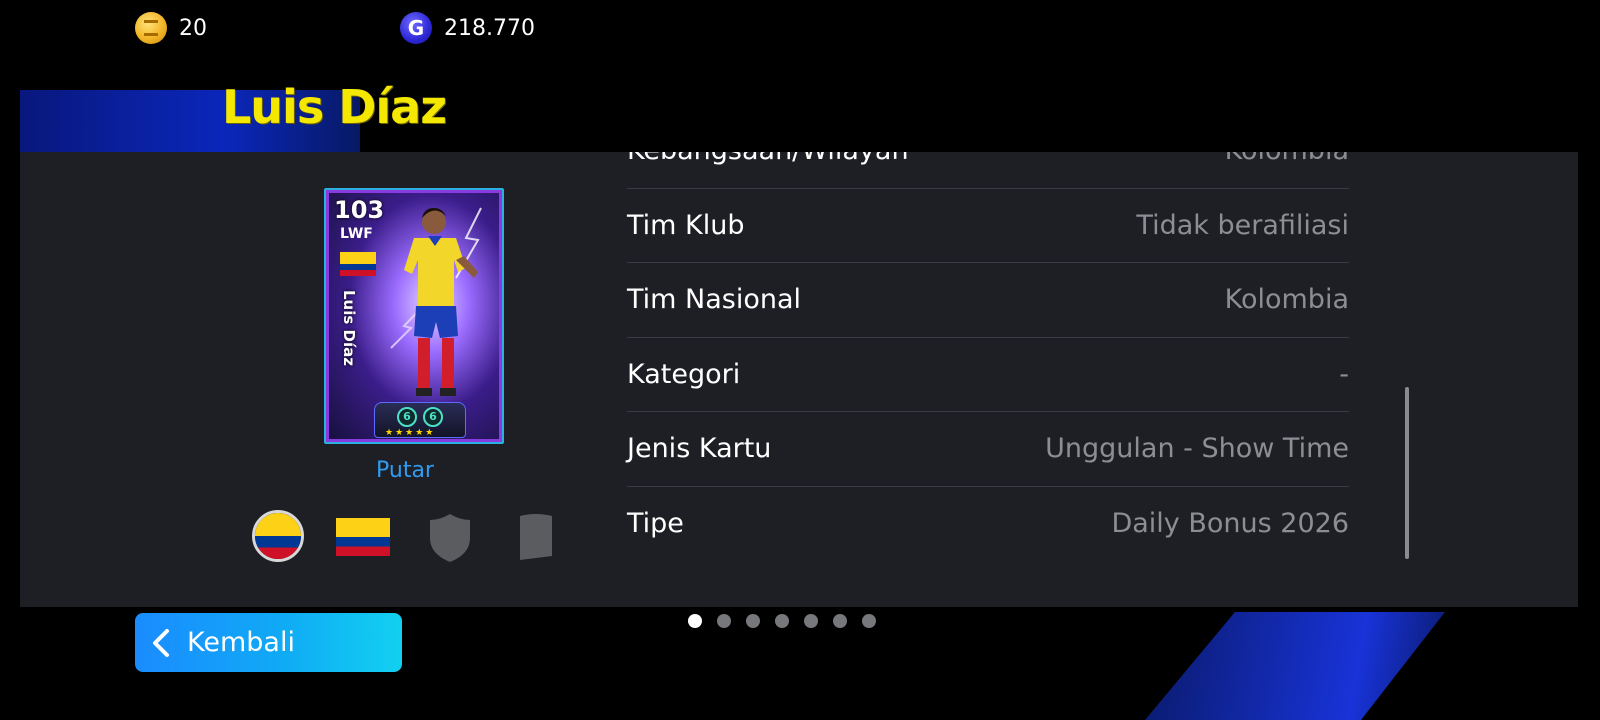 The height and width of the screenshot is (720, 1600). I want to click on coin-icon, so click(151, 28).